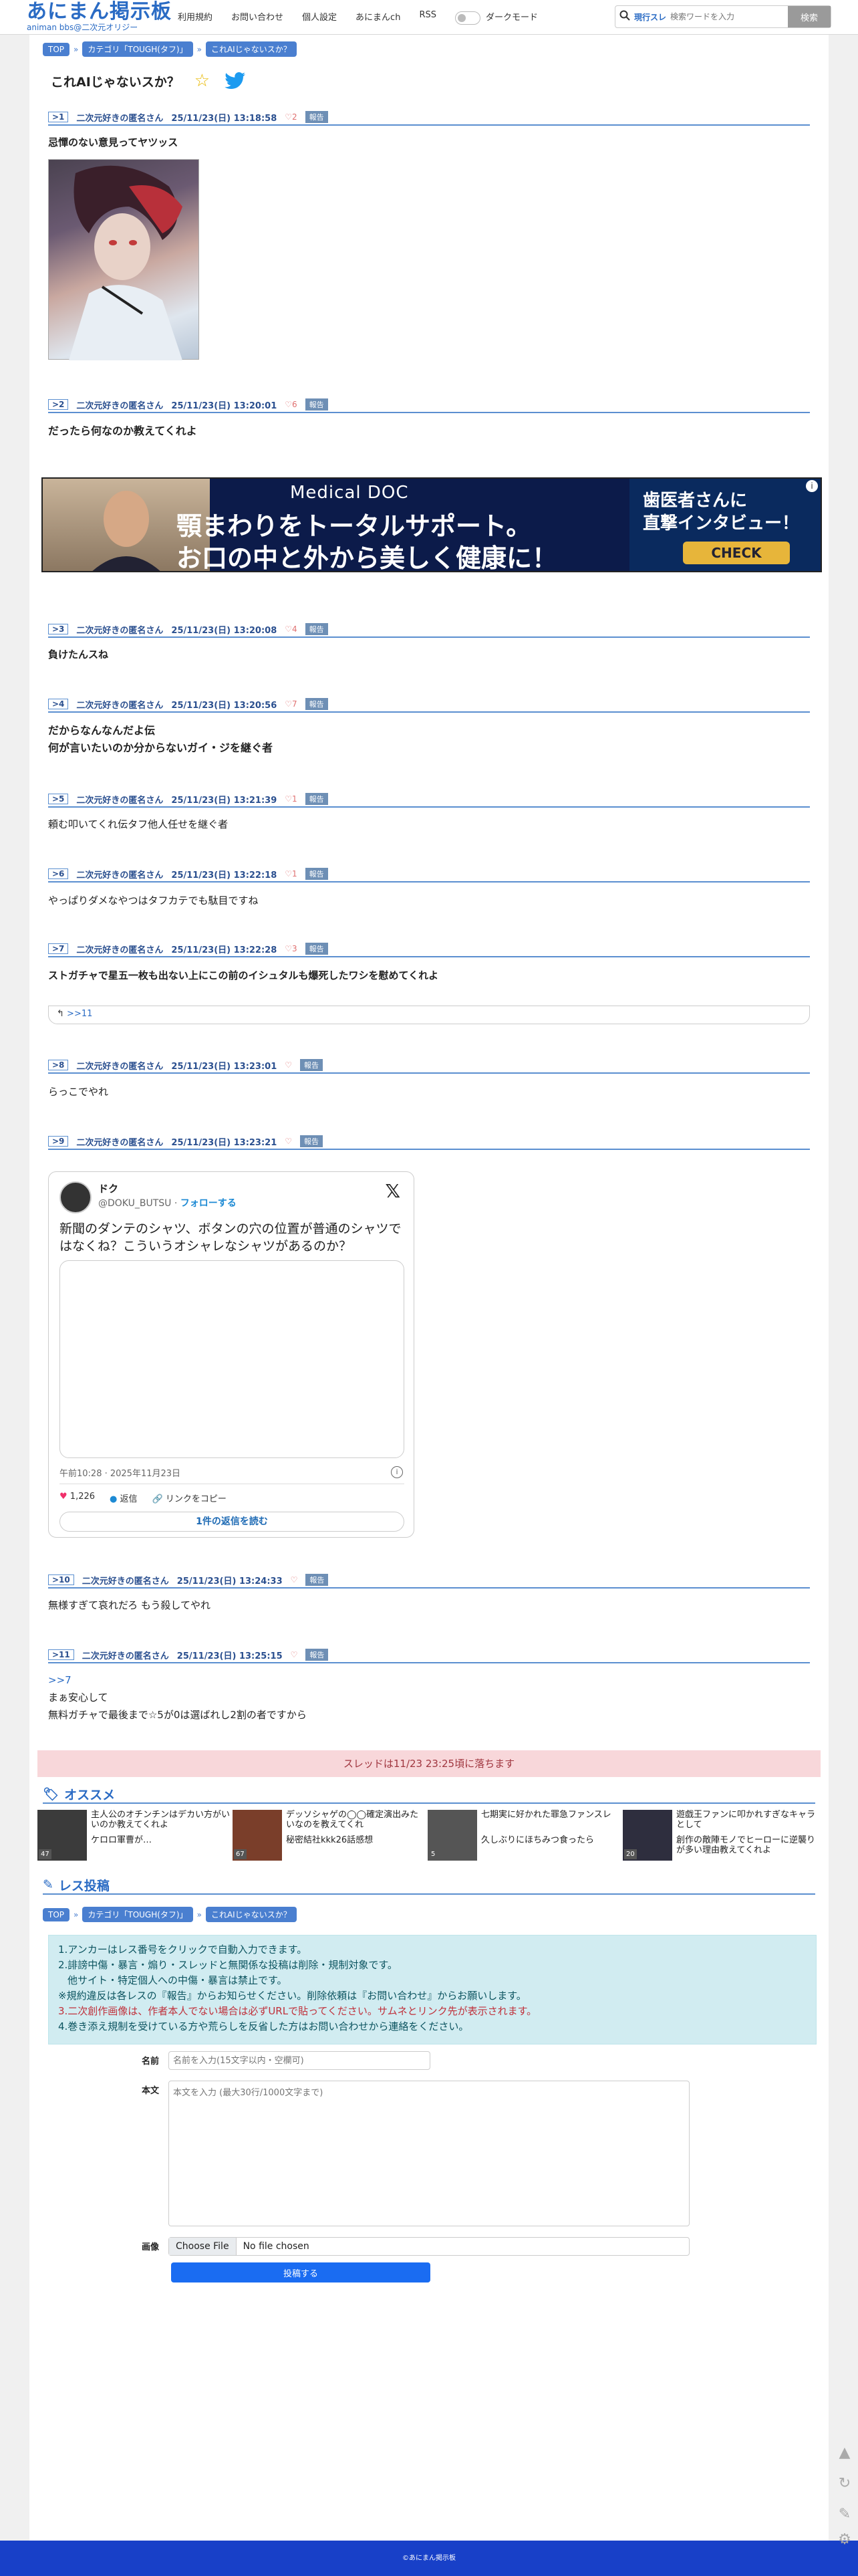 The image size is (858, 2576). What do you see at coordinates (79, 1014) in the screenshot?
I see `reply-link: >>11` at bounding box center [79, 1014].